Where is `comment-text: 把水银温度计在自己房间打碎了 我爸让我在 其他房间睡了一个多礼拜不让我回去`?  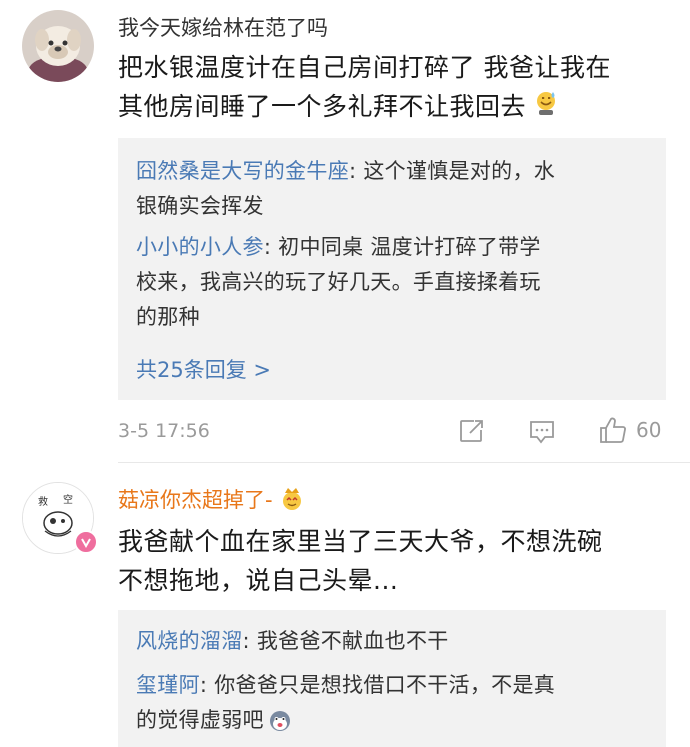 comment-text: 把水银温度计在自己房间打碎了 我爸让我在 其他房间睡了一个多礼拜不让我回去 is located at coordinates (398, 88).